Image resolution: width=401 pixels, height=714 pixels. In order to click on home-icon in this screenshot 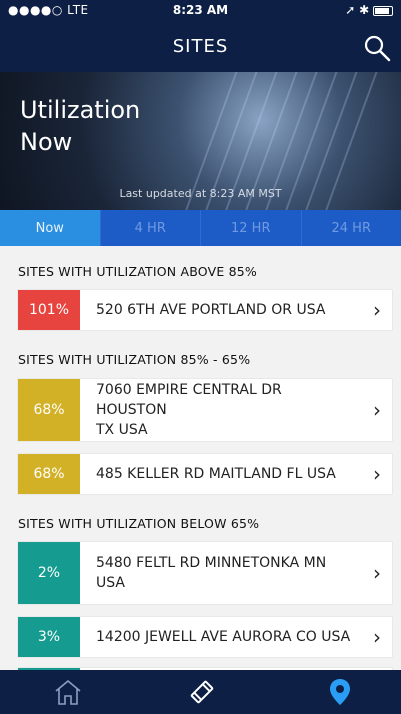, I will do `click(68, 692)`.